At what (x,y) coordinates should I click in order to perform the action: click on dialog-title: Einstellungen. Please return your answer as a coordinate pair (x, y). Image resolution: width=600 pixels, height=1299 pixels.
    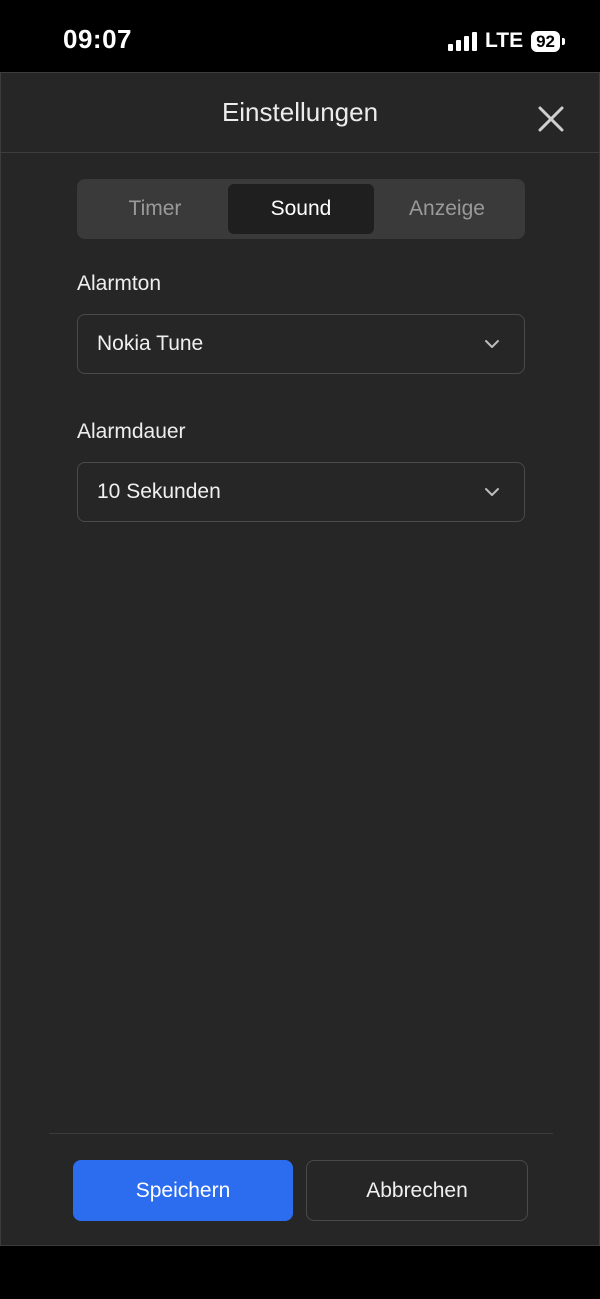
    Looking at the image, I should click on (300, 112).